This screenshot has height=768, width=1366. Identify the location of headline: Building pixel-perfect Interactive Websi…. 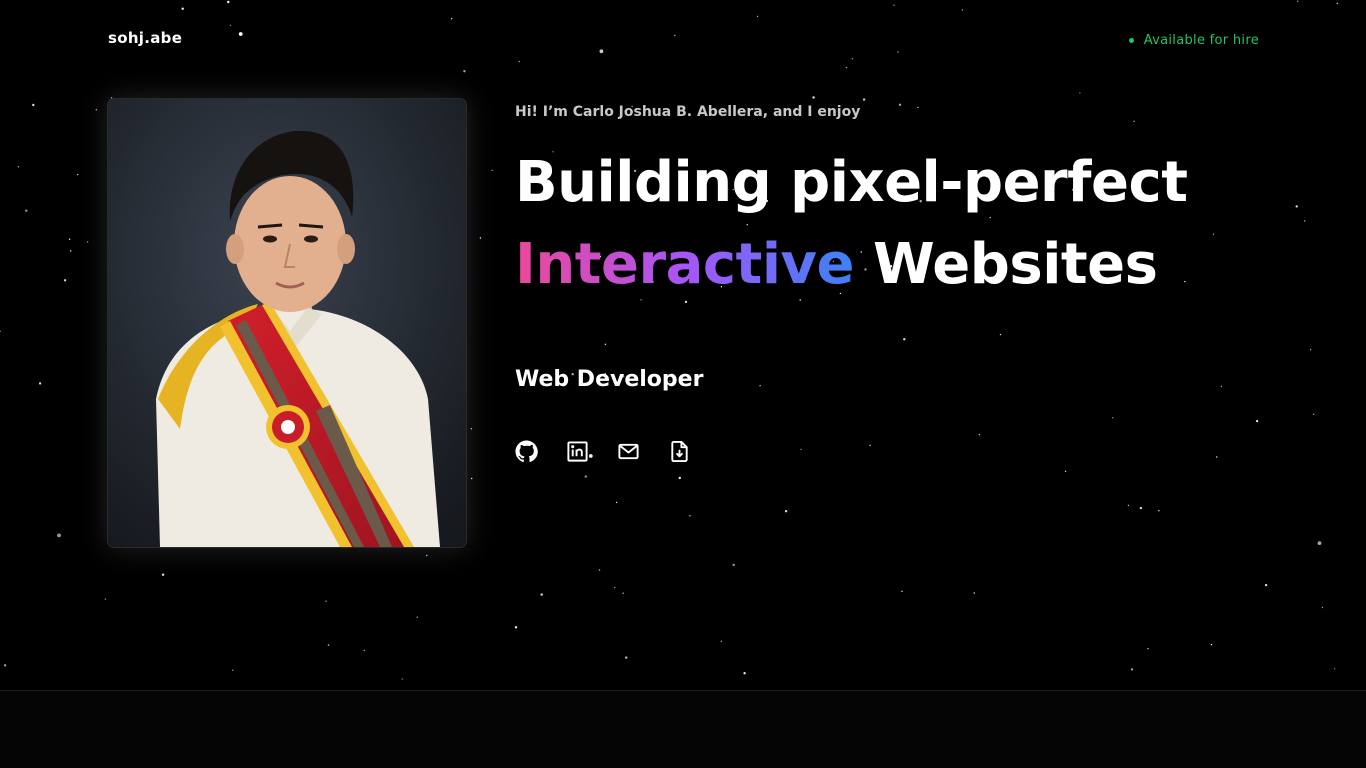
(851, 224).